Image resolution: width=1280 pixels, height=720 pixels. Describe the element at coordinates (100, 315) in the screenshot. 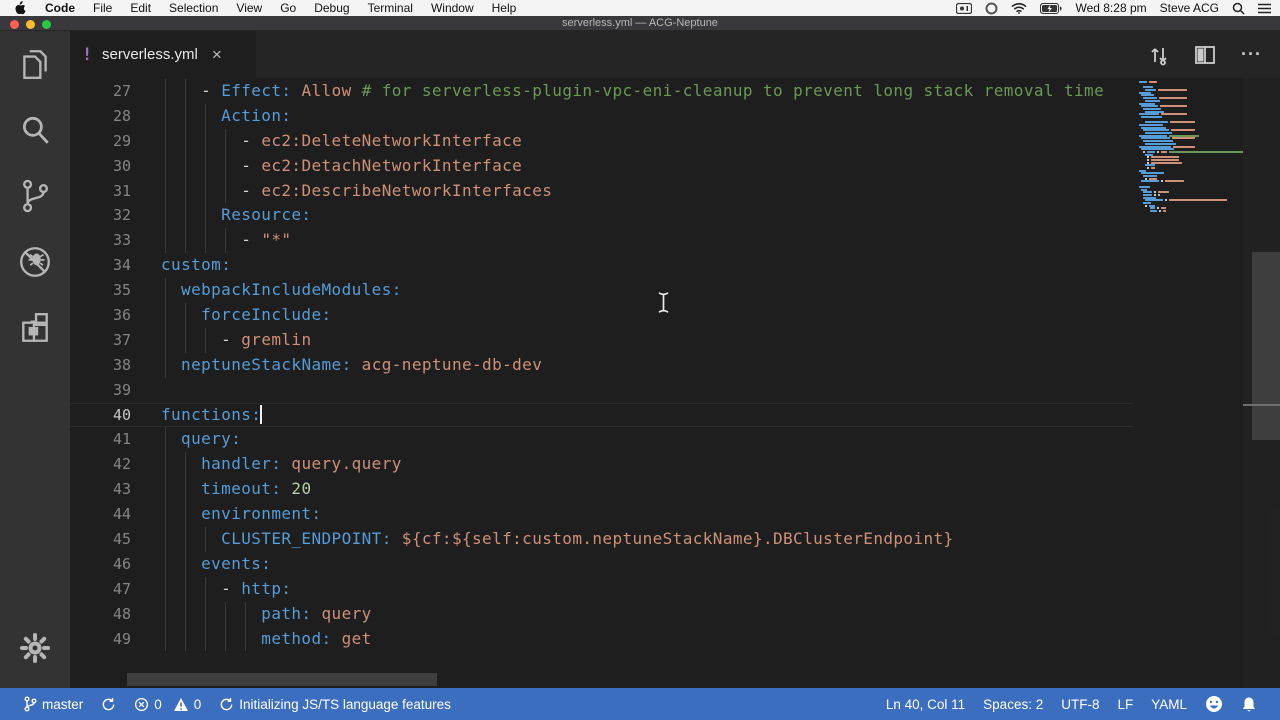

I see `line-number: 36` at that location.